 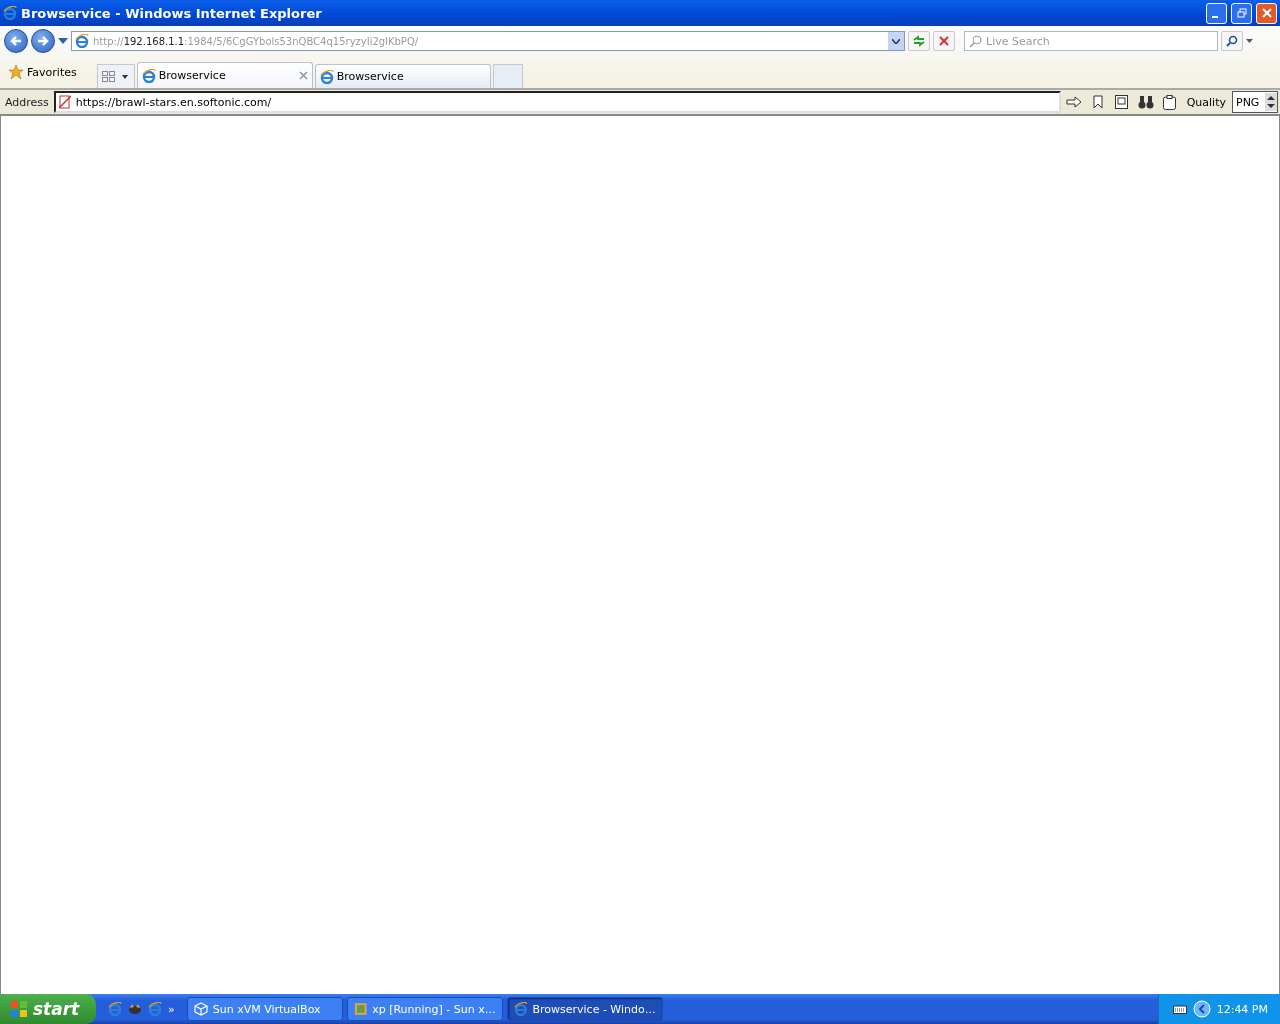 What do you see at coordinates (567, 102) in the screenshot?
I see `address-input: https://brawl-stars.en.softonic.com/` at bounding box center [567, 102].